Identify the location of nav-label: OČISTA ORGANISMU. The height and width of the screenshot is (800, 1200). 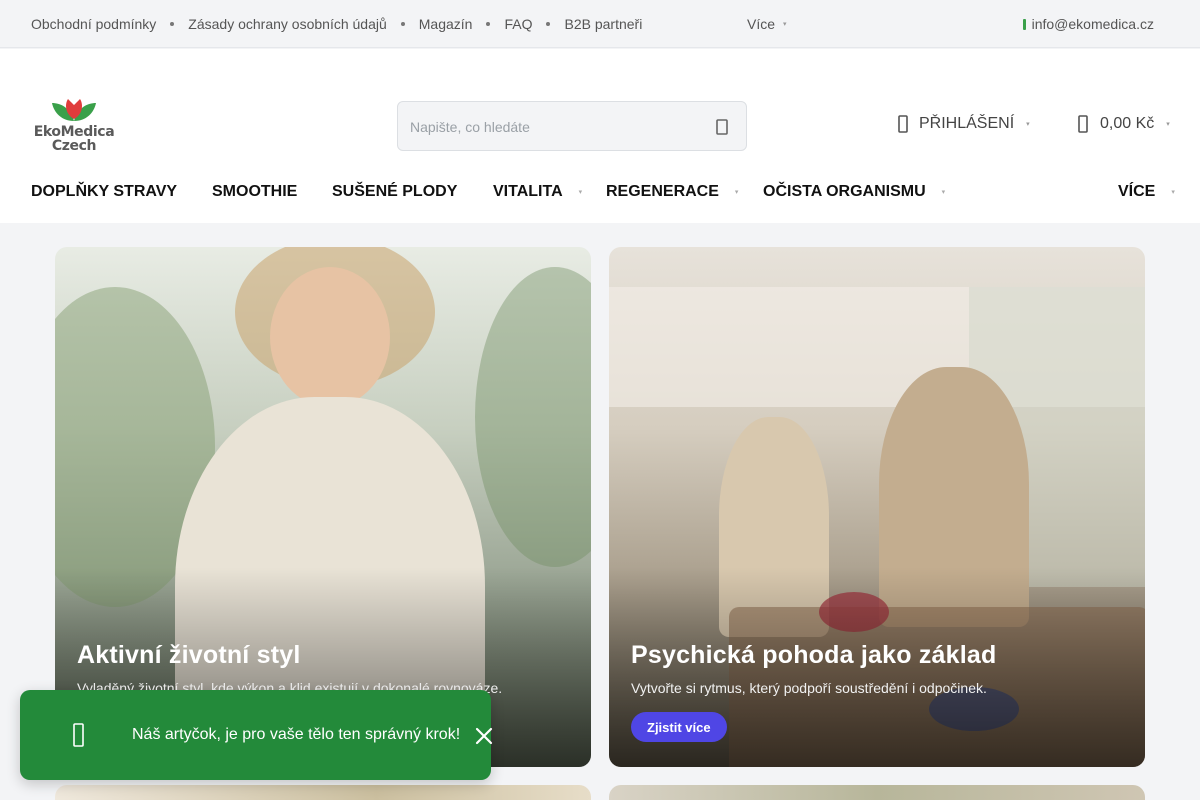
(844, 191).